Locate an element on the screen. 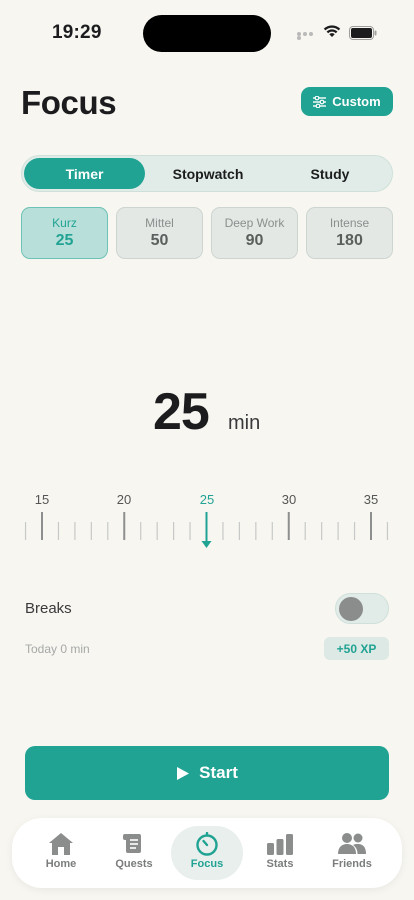 The width and height of the screenshot is (414, 900). ruler-ticks is located at coordinates (206, 530).